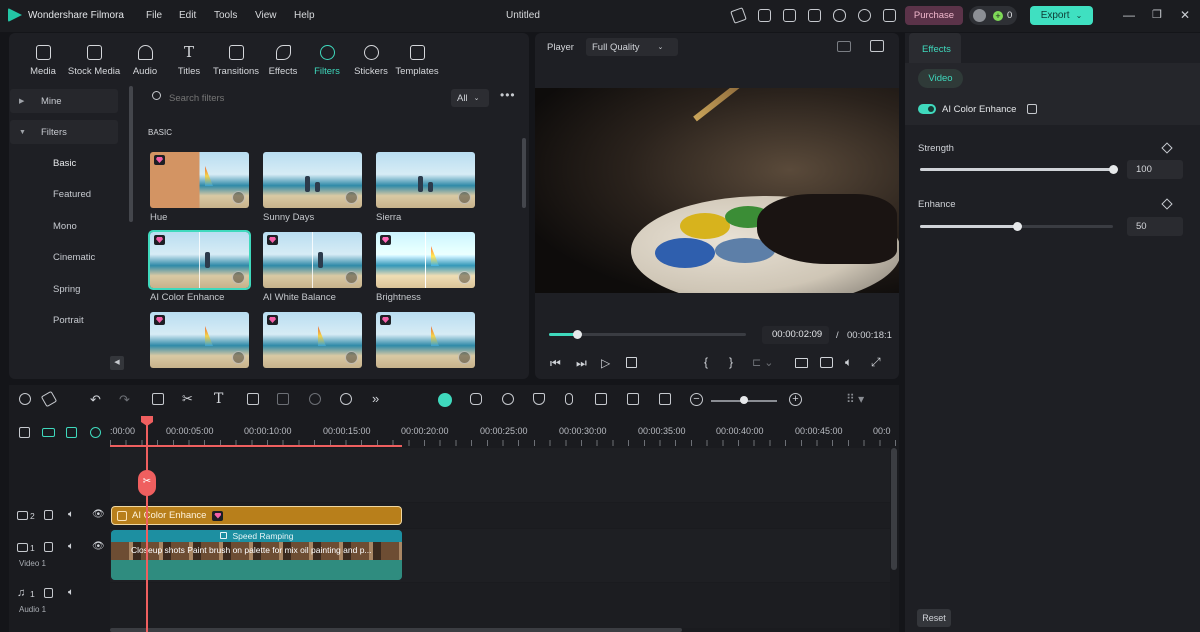 The height and width of the screenshot is (632, 1200). Describe the element at coordinates (425, 260) in the screenshot. I see `filter-thumb-brightness` at that location.